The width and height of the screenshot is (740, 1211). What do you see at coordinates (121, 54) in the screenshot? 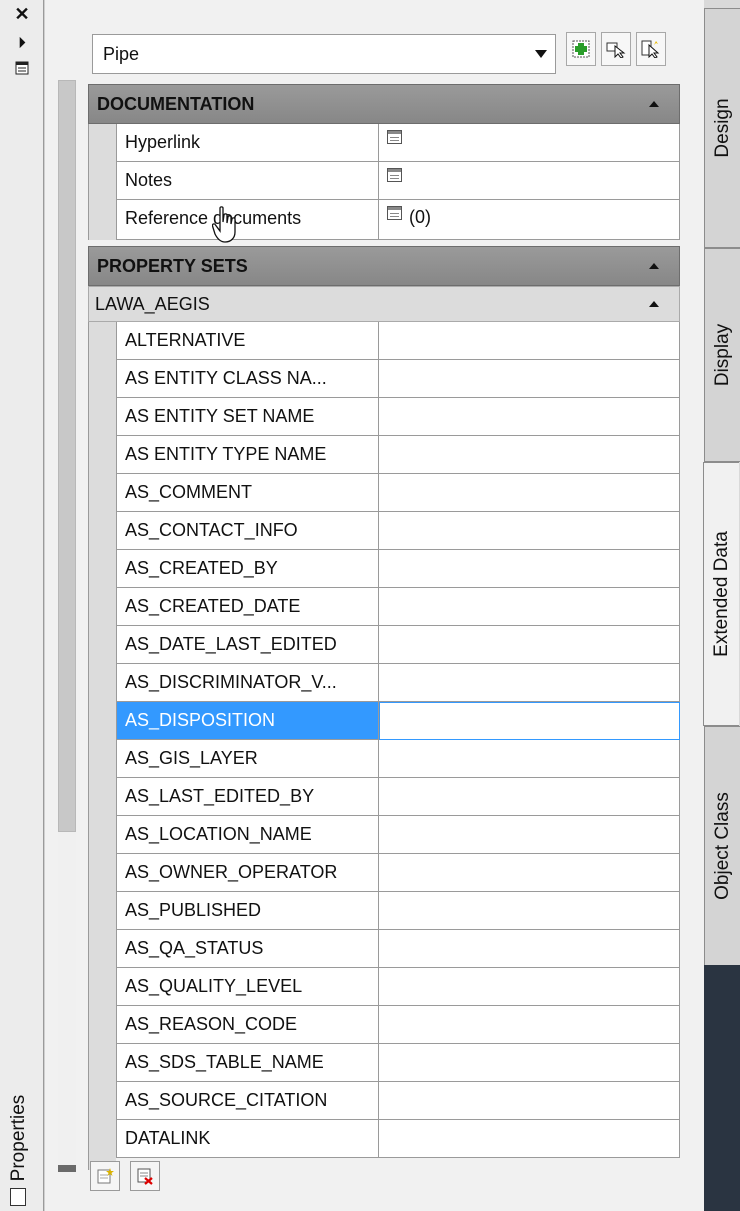
I see `object-type-value: Pipe` at bounding box center [121, 54].